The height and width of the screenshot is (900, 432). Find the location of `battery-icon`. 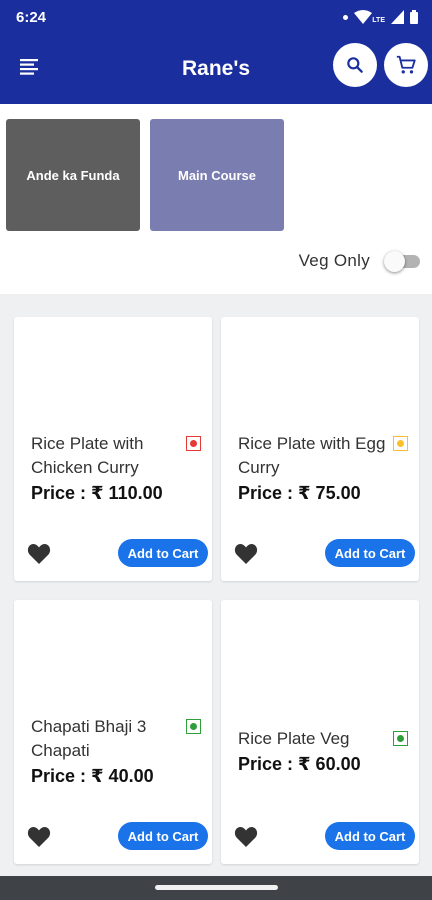

battery-icon is located at coordinates (414, 17).